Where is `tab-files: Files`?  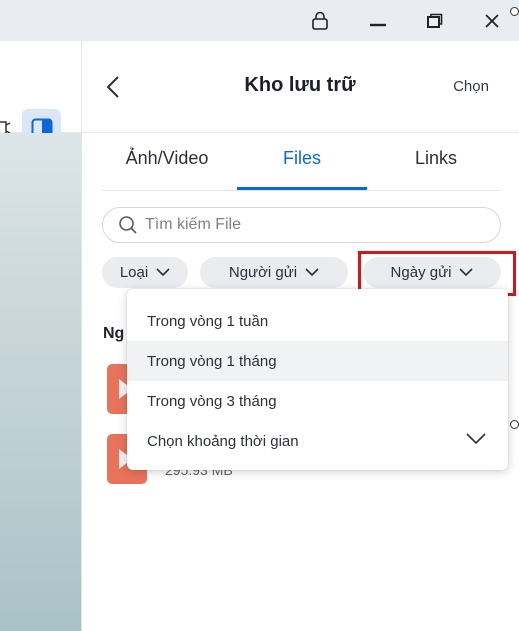 tab-files: Files is located at coordinates (302, 158).